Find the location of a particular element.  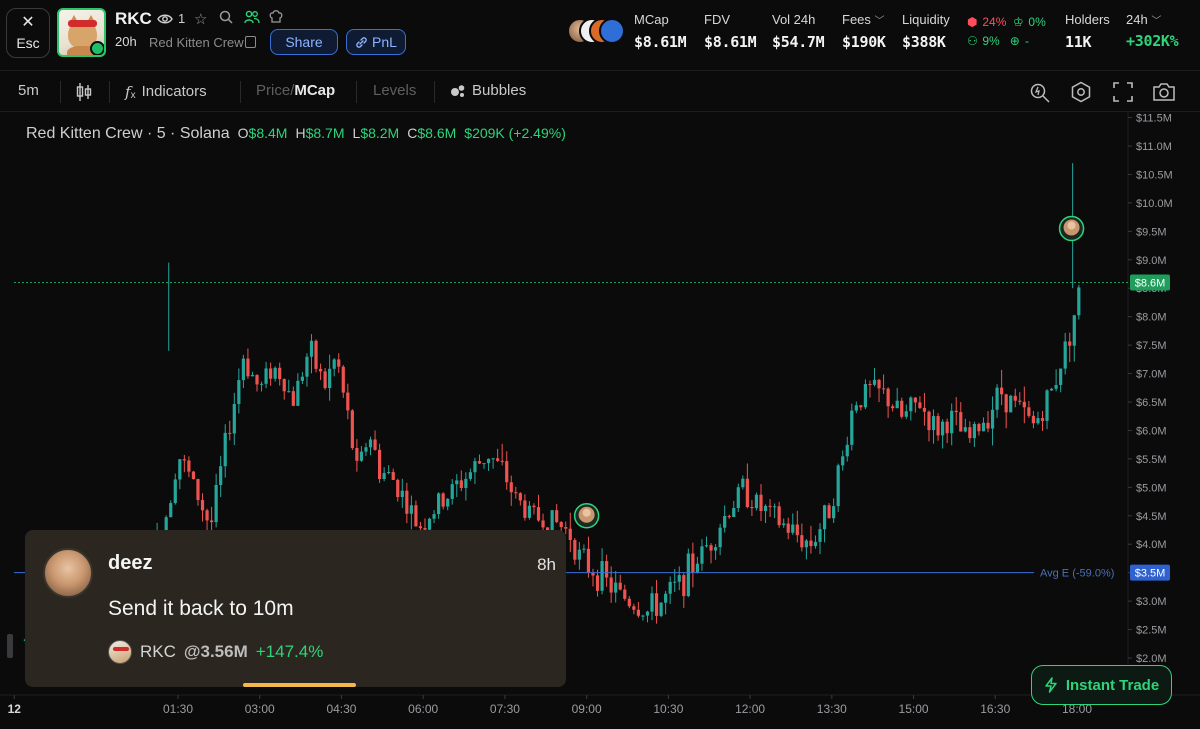

divider is located at coordinates (109, 92).